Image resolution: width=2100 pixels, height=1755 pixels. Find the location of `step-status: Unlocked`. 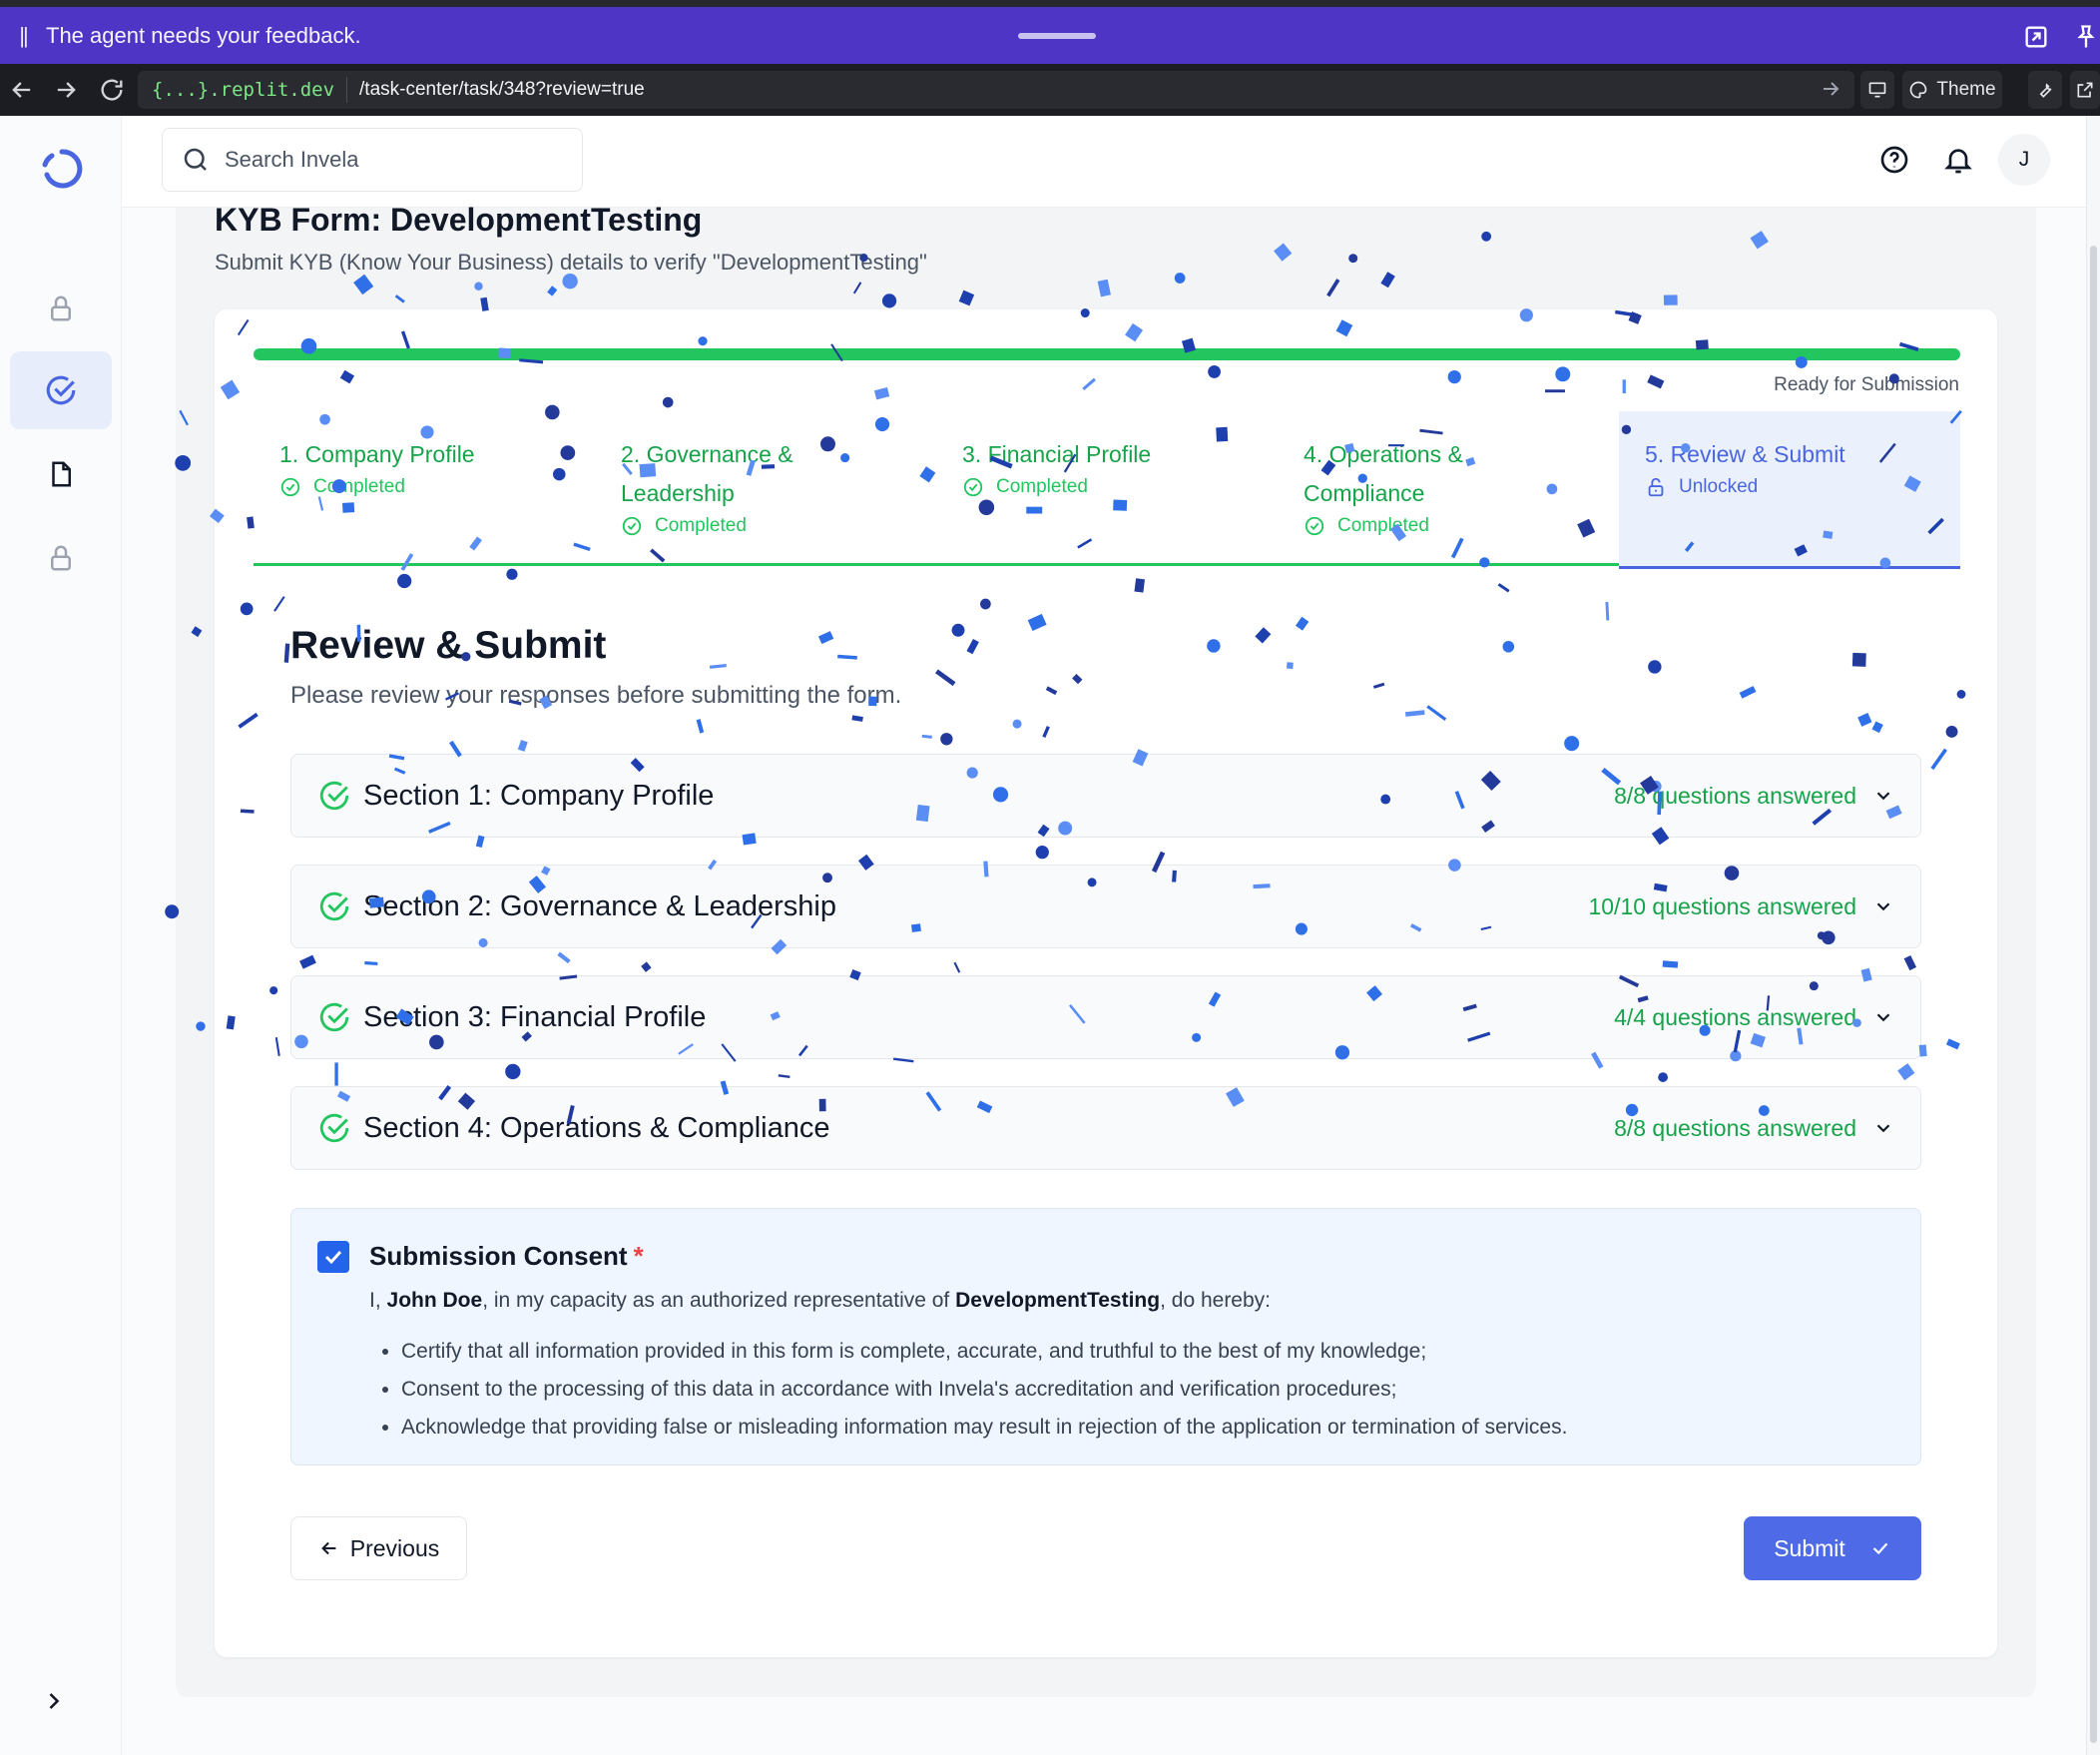

step-status: Unlocked is located at coordinates (1789, 487).